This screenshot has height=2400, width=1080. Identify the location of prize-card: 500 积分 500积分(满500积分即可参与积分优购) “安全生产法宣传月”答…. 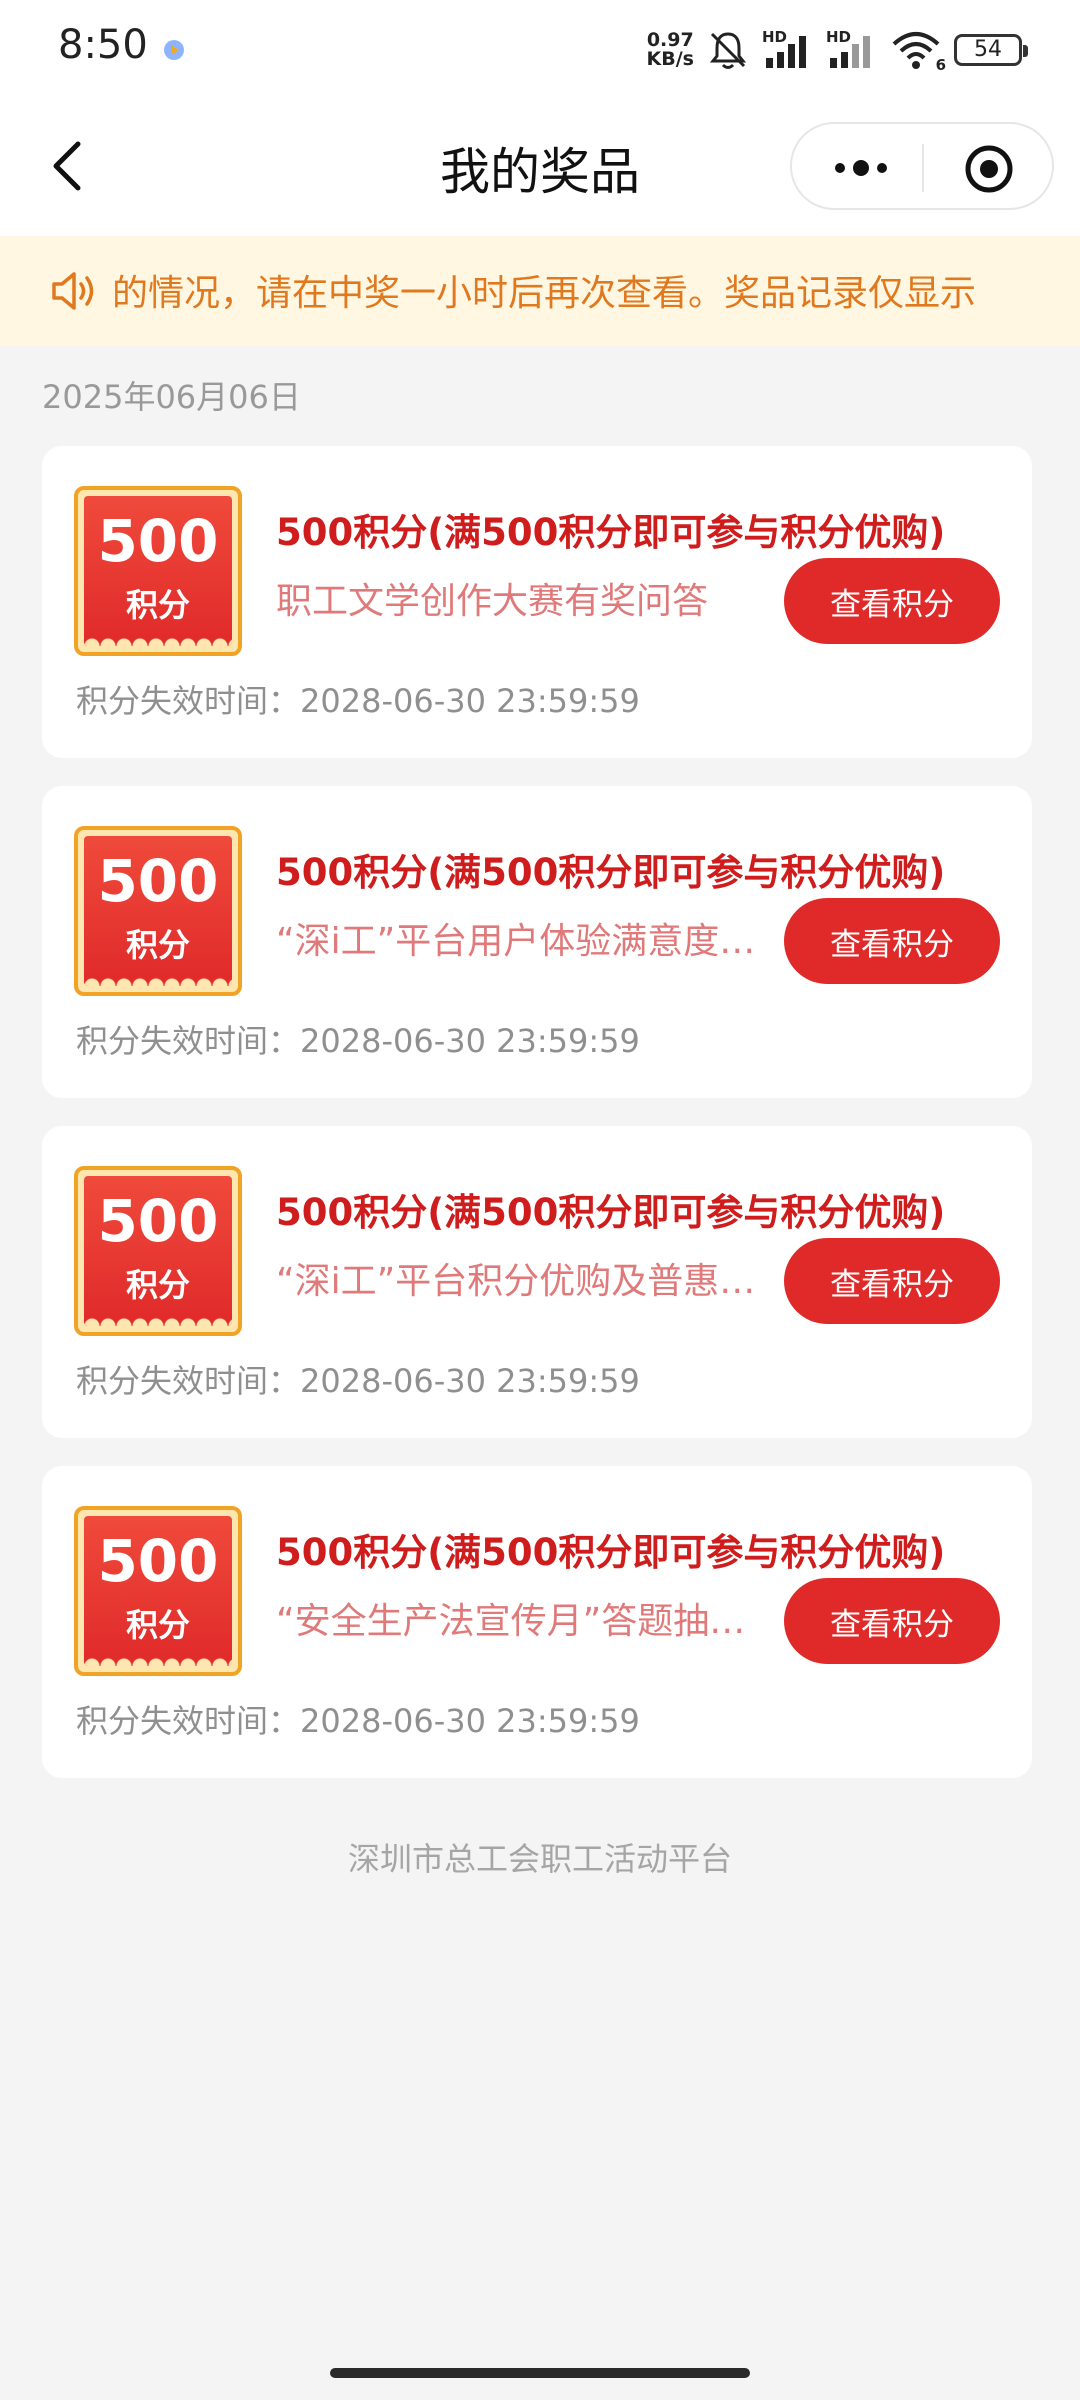
(537, 1622).